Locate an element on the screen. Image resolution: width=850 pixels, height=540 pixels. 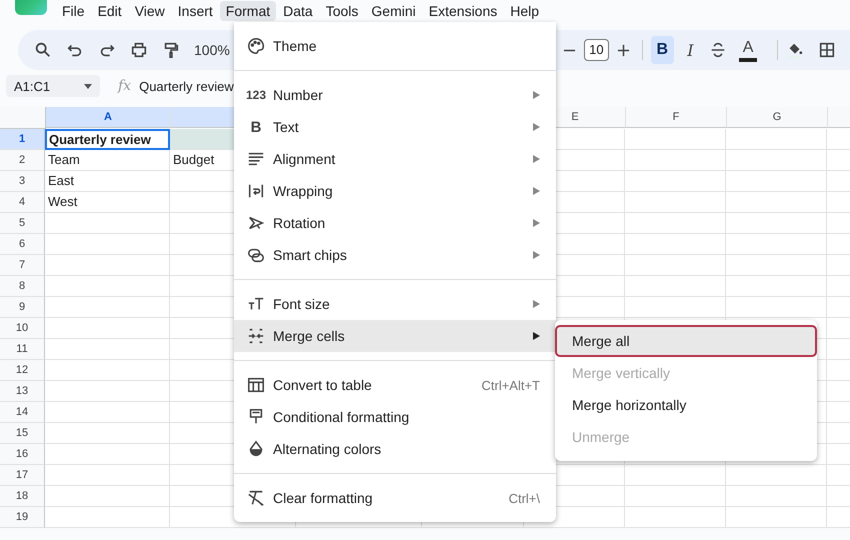
table-cell: West is located at coordinates (107, 202).